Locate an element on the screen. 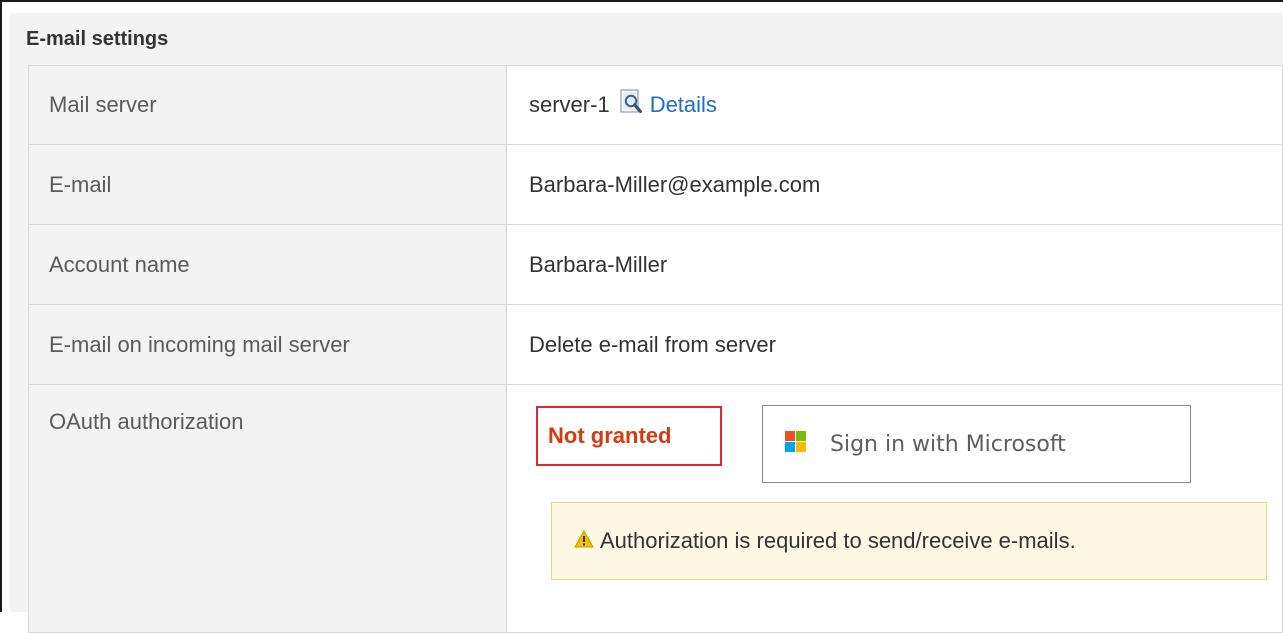  account-name-label: Account name is located at coordinates (267, 264).